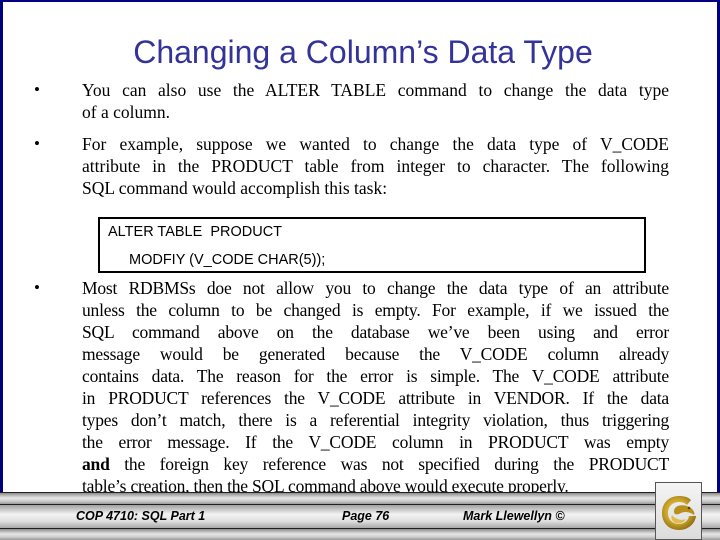  What do you see at coordinates (363, 52) in the screenshot?
I see `slide-title: Changing a Column’s Data Type` at bounding box center [363, 52].